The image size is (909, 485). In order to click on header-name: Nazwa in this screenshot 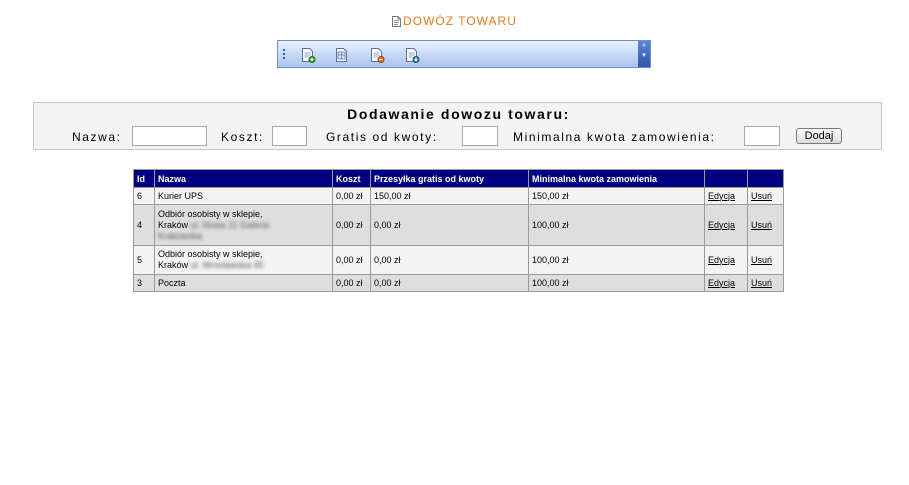, I will do `click(243, 178)`.